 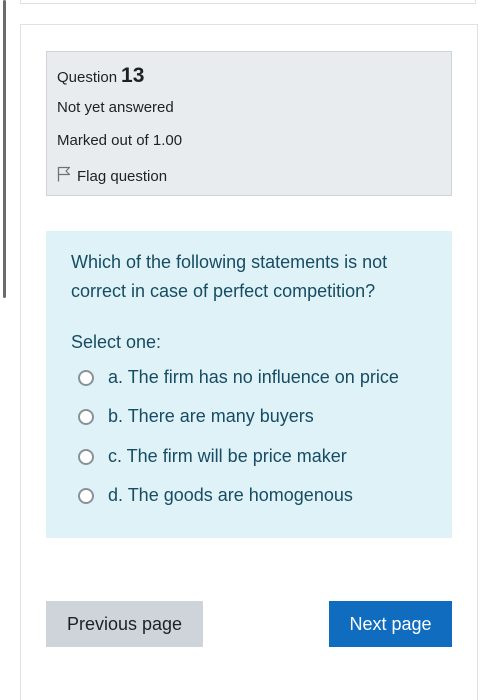 I want to click on previous-page-button: Previous page, so click(x=124, y=624).